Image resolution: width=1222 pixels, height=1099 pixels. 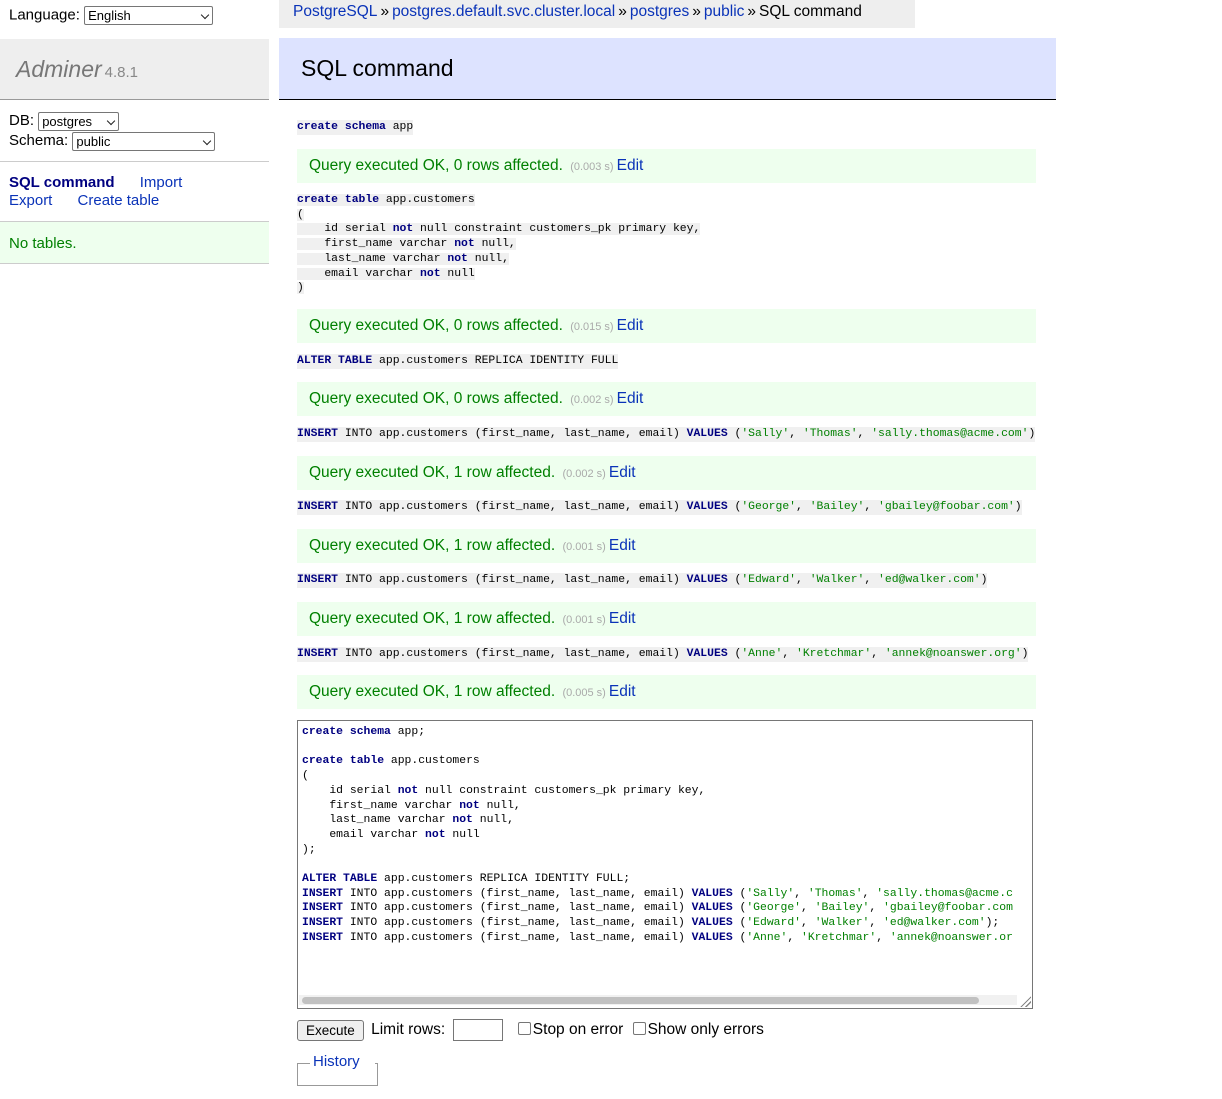 I want to click on db-label: DB:, so click(x=22, y=120).